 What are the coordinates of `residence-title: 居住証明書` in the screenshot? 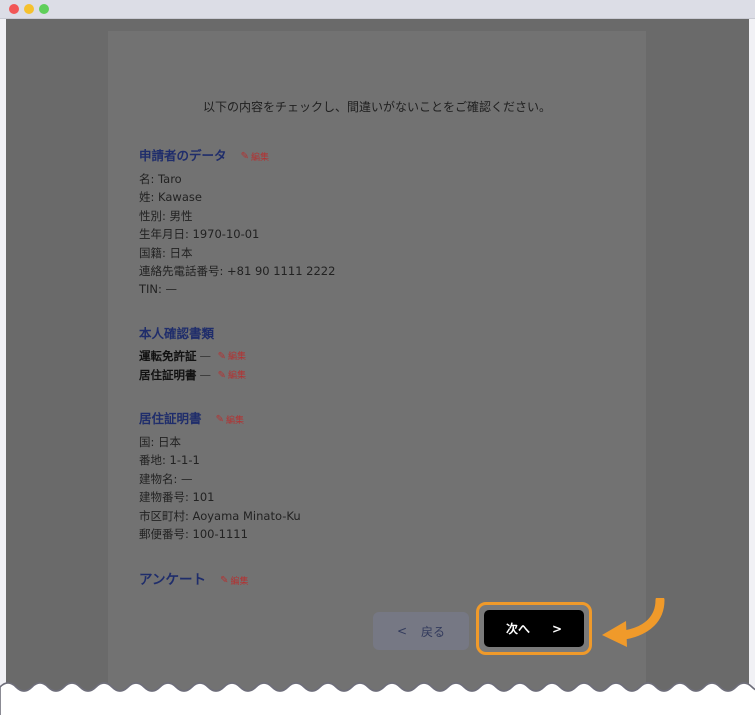 It's located at (170, 418).